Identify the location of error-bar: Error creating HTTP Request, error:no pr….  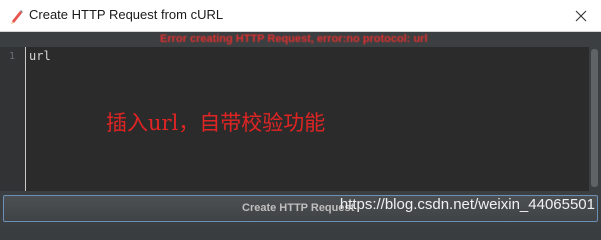
(300, 39).